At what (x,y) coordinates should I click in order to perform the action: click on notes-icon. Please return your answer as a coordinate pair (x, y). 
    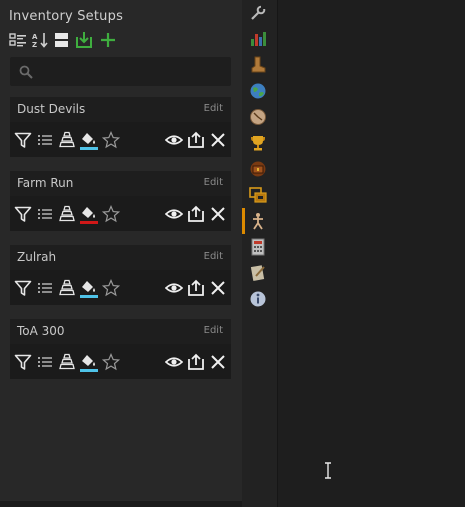
    Looking at the image, I should click on (258, 273).